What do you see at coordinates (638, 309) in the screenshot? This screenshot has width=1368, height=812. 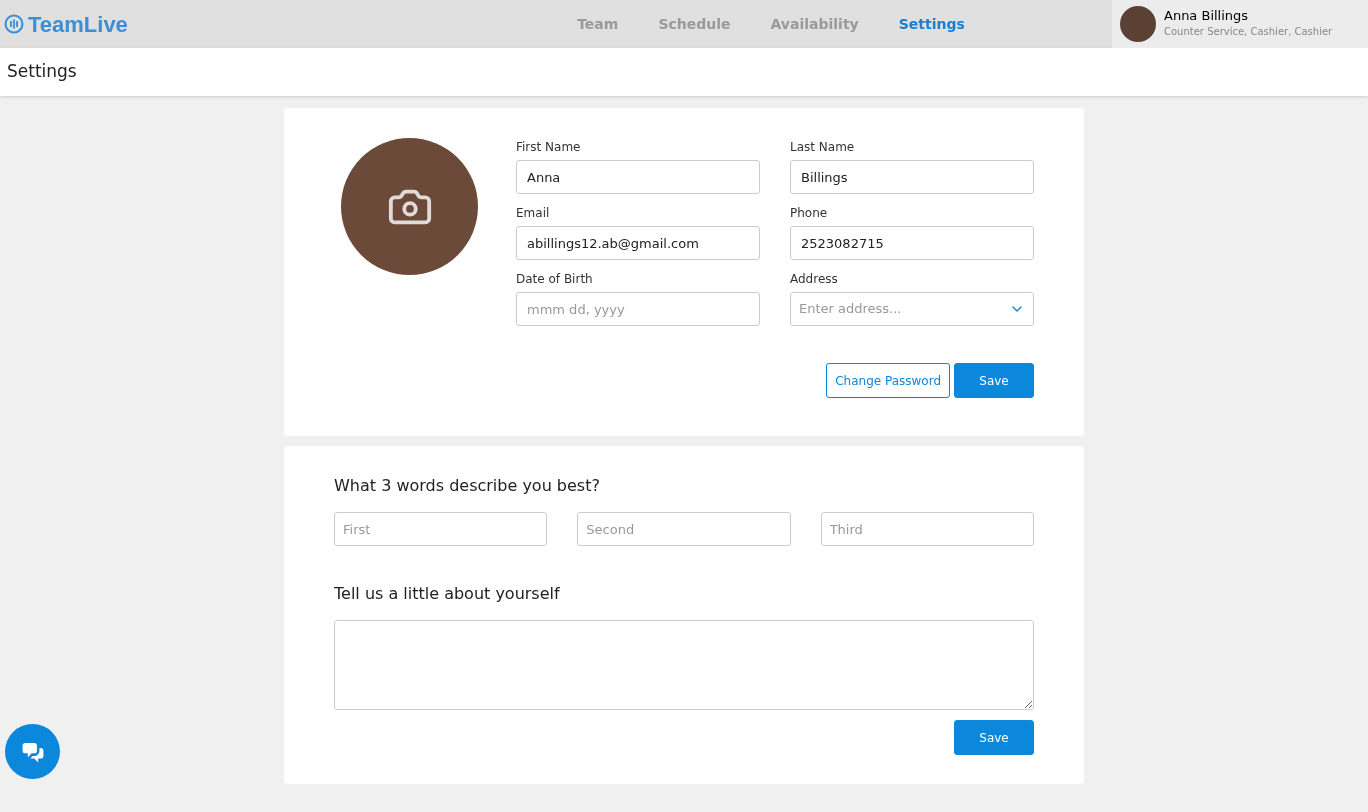 I see `text-field: mmm dd, yyyy` at bounding box center [638, 309].